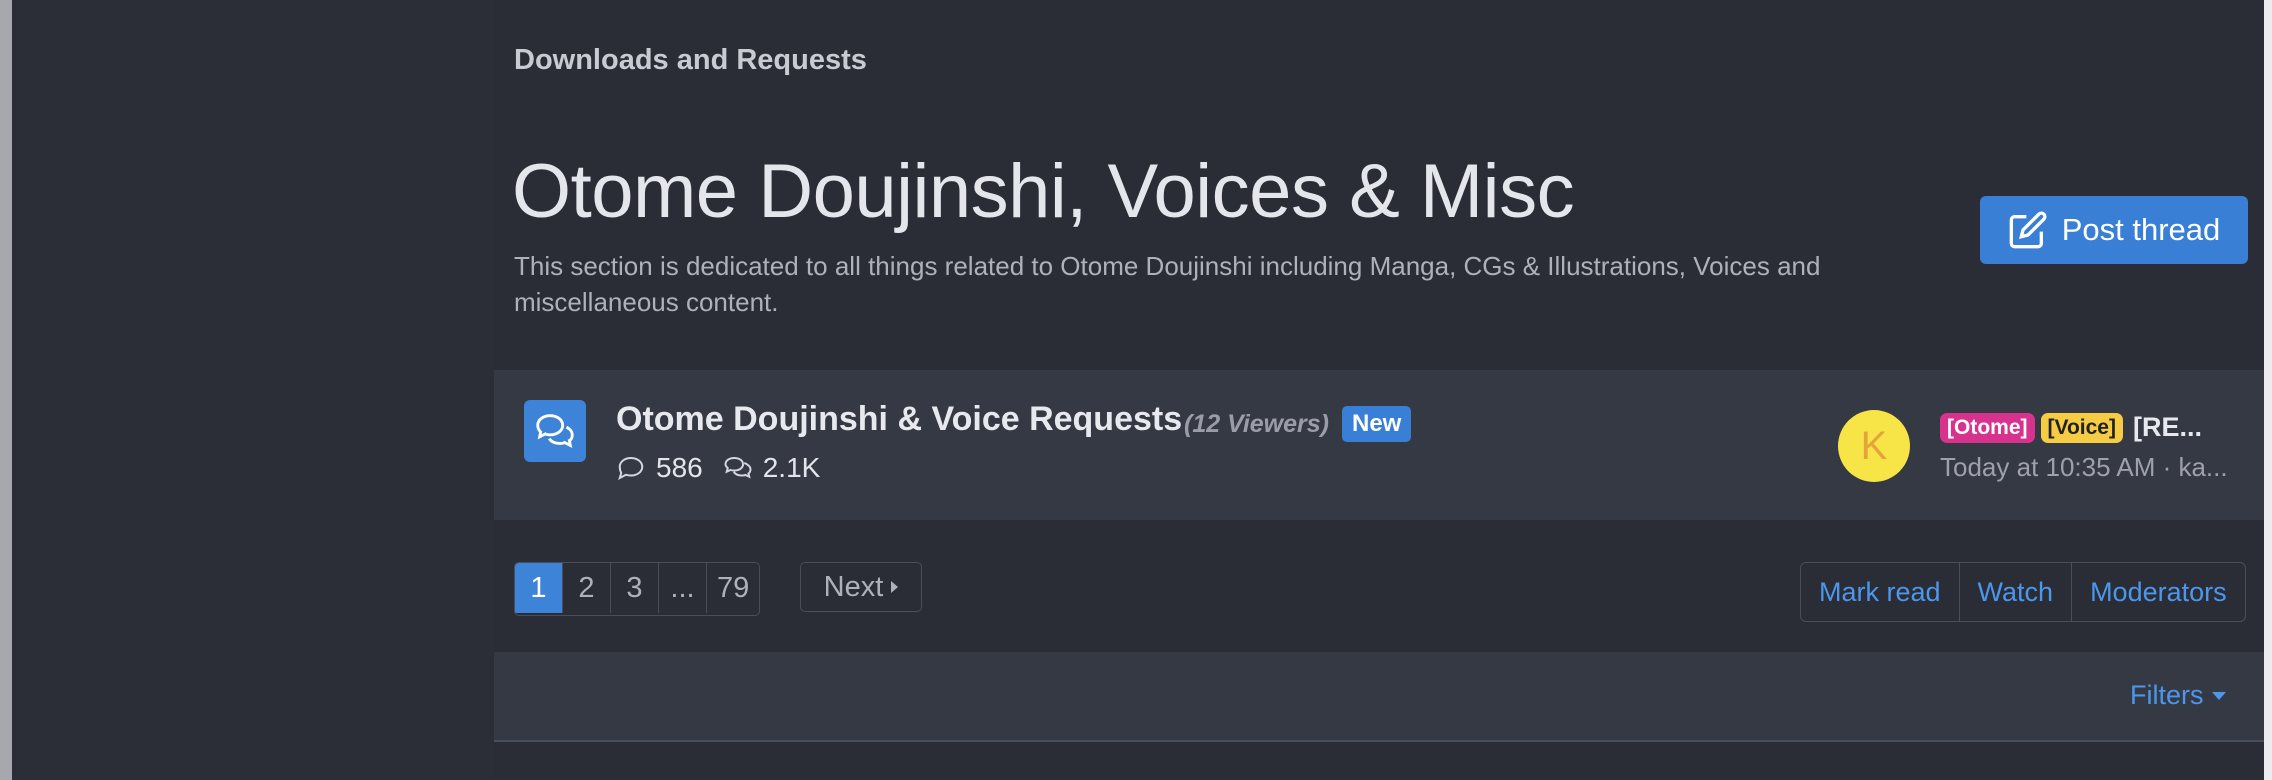 This screenshot has height=780, width=2272. What do you see at coordinates (1043, 191) in the screenshot?
I see `page-title: Otome Doujinshi, Voices & Misc` at bounding box center [1043, 191].